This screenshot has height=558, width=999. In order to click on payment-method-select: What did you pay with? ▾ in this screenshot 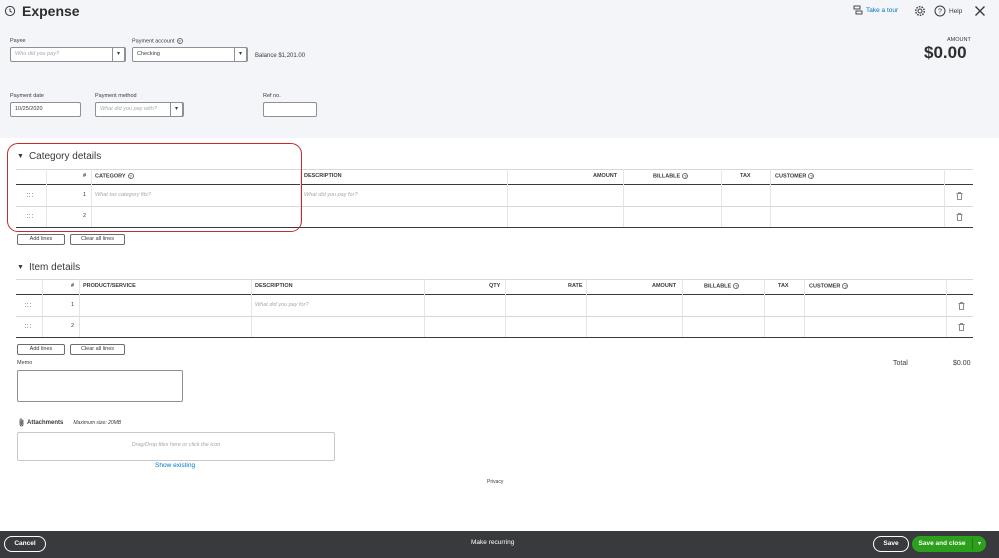, I will do `click(139, 109)`.